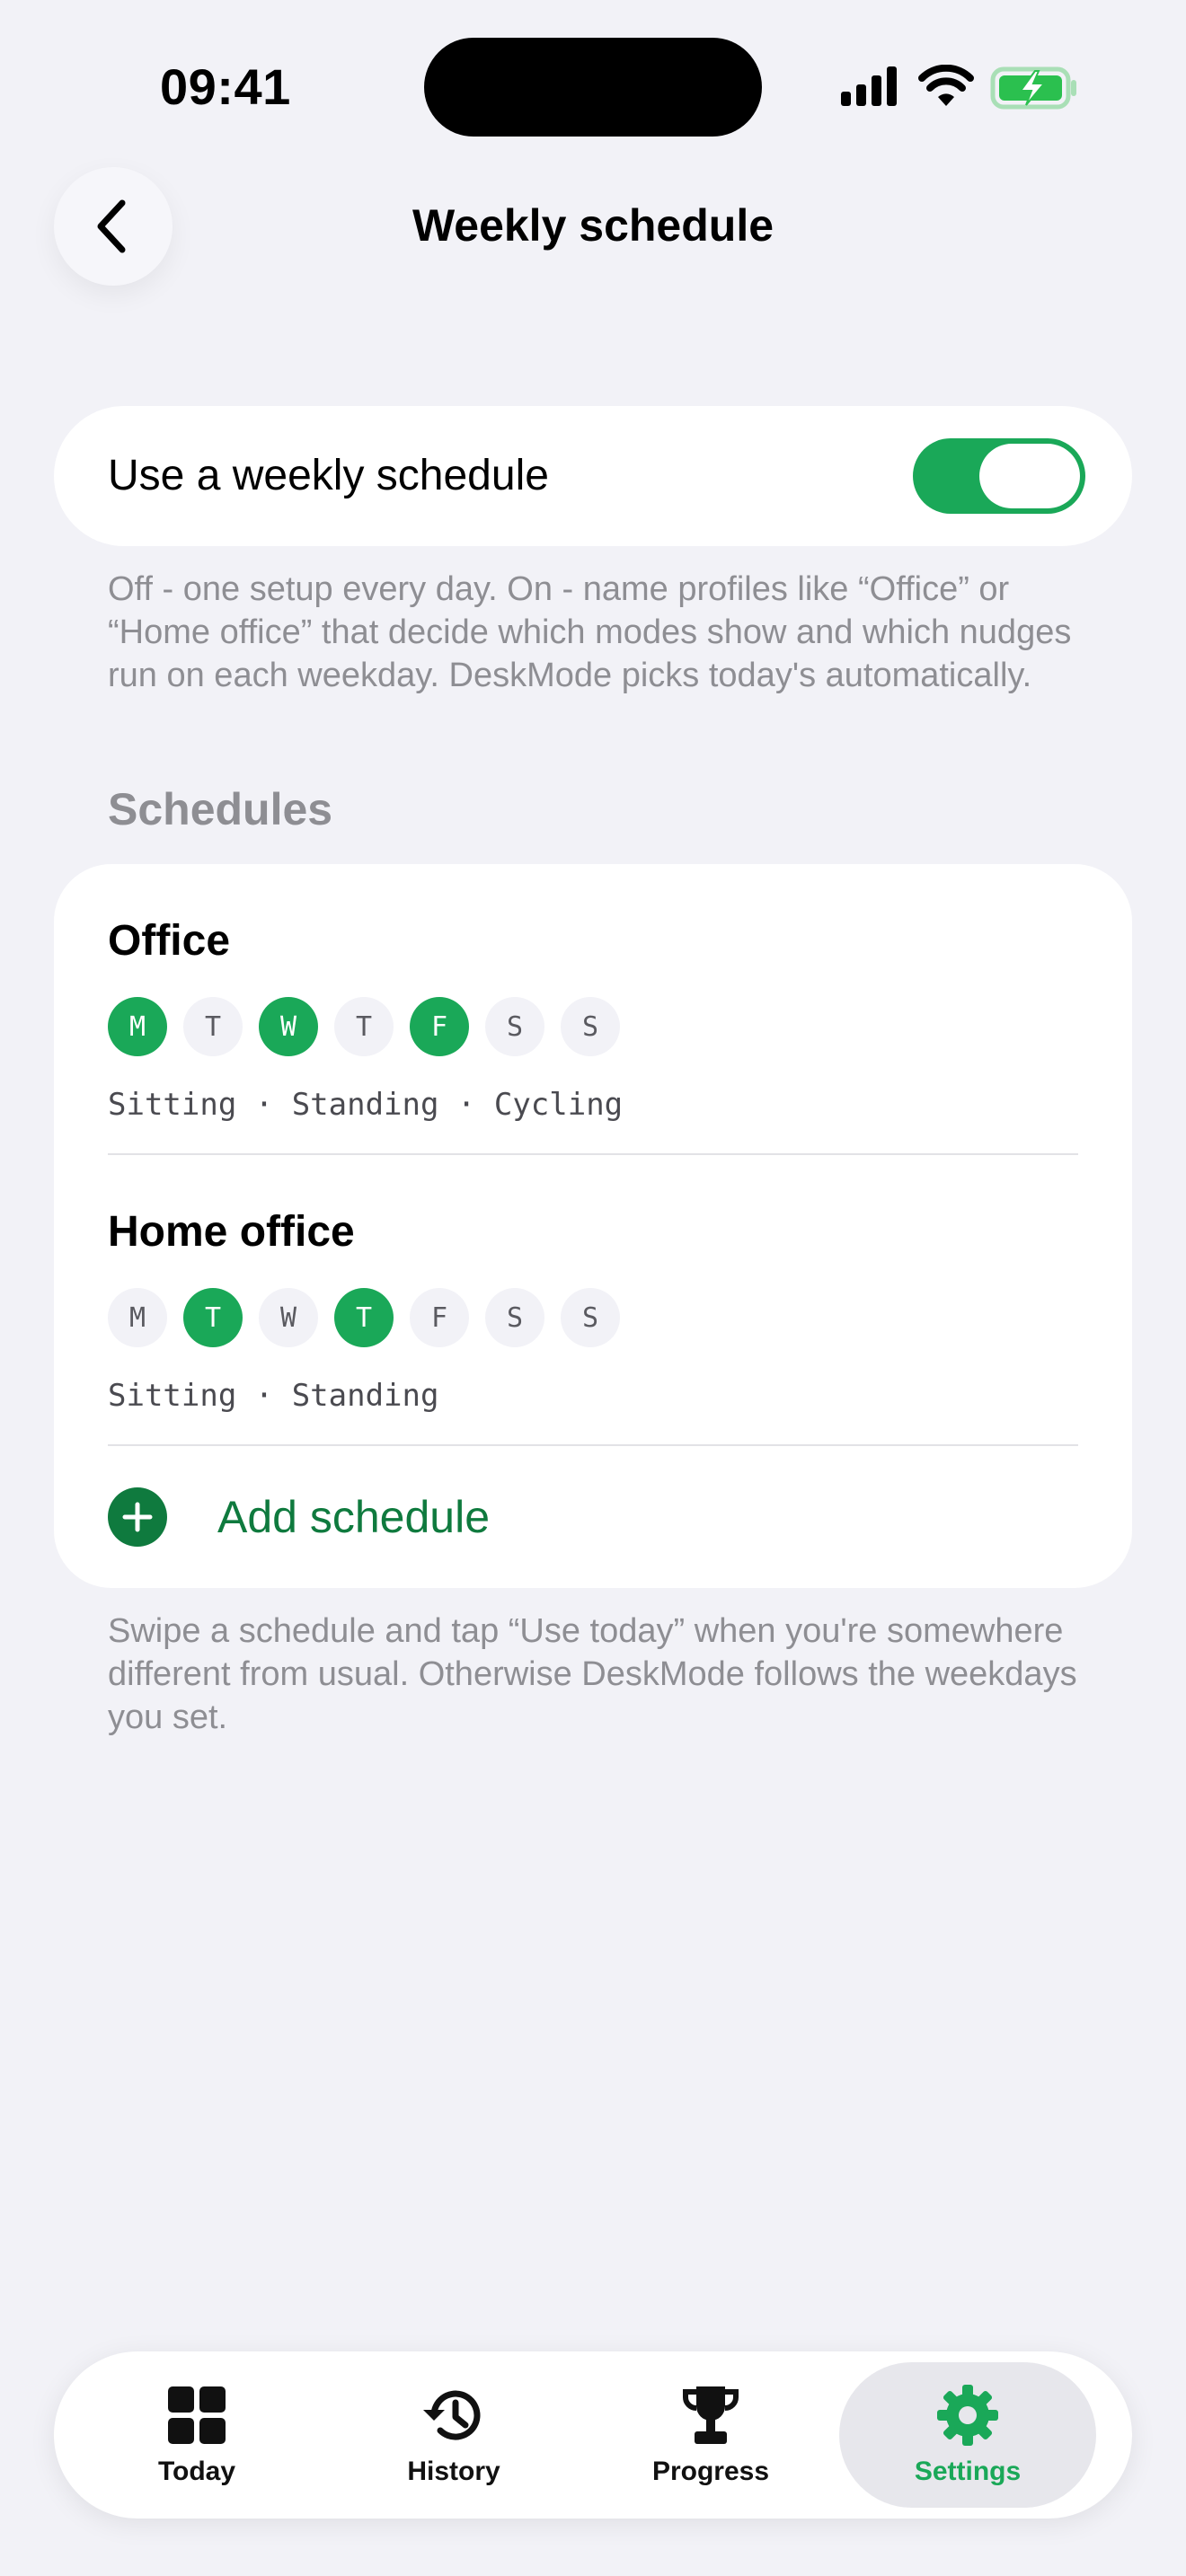 This screenshot has height=2576, width=1186. I want to click on page-title: Weekly schedule, so click(593, 225).